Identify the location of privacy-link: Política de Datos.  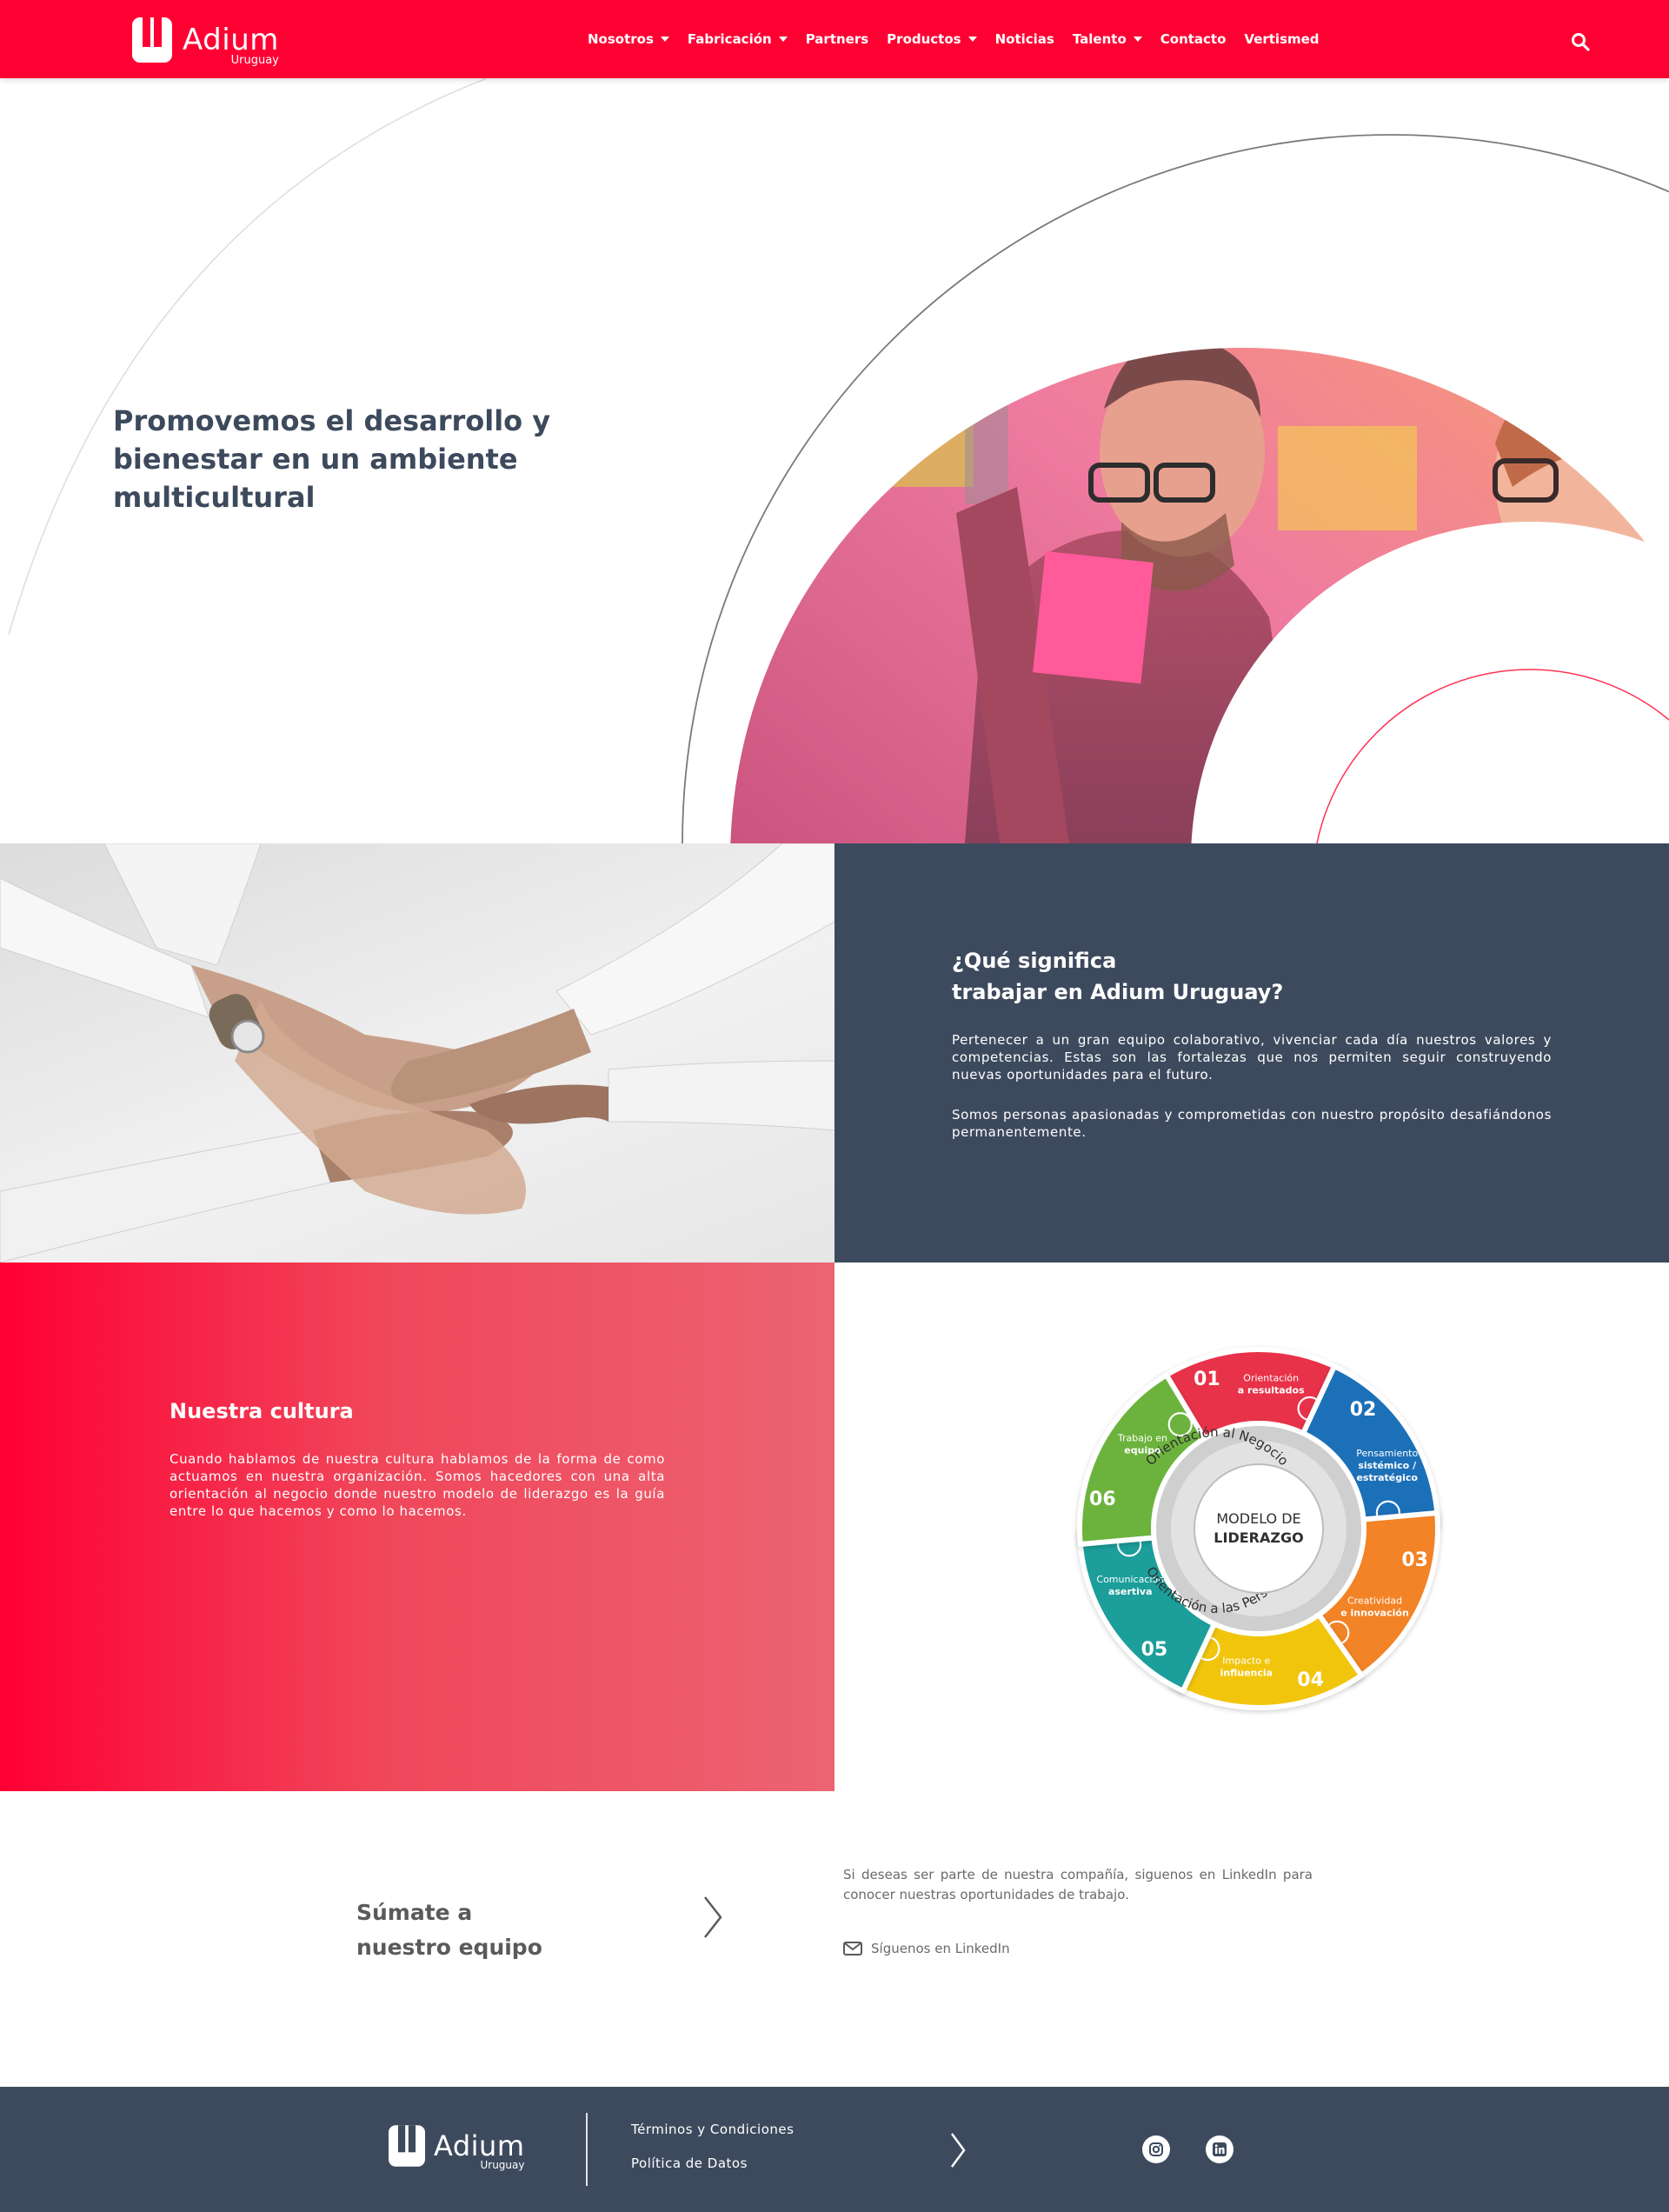
(712, 2163).